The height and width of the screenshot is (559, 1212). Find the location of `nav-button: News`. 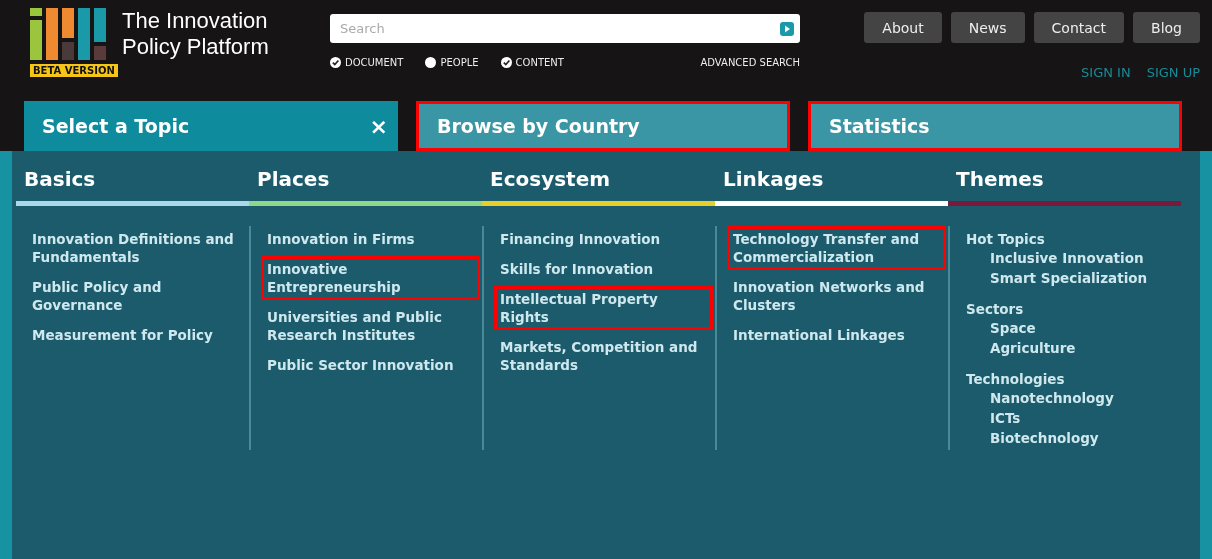

nav-button: News is located at coordinates (987, 27).